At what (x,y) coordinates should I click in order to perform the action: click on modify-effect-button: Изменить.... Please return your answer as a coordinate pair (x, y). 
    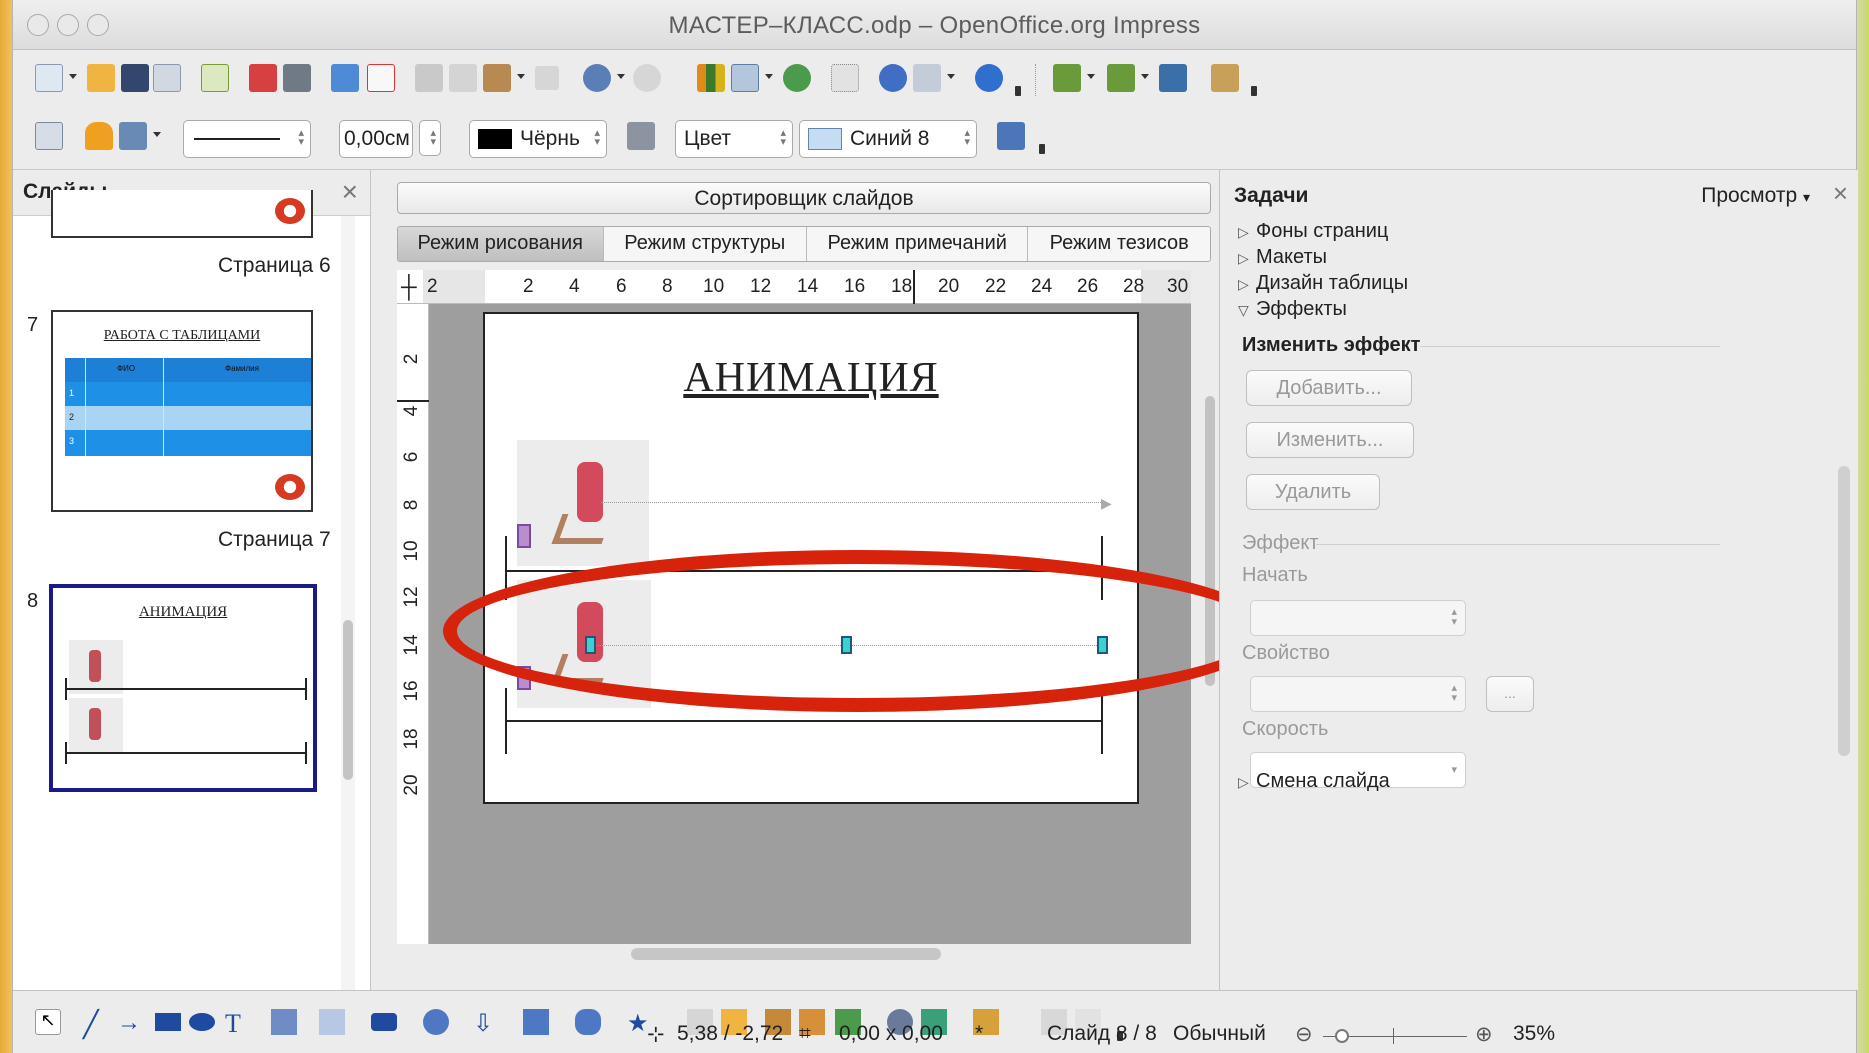
    Looking at the image, I should click on (1330, 440).